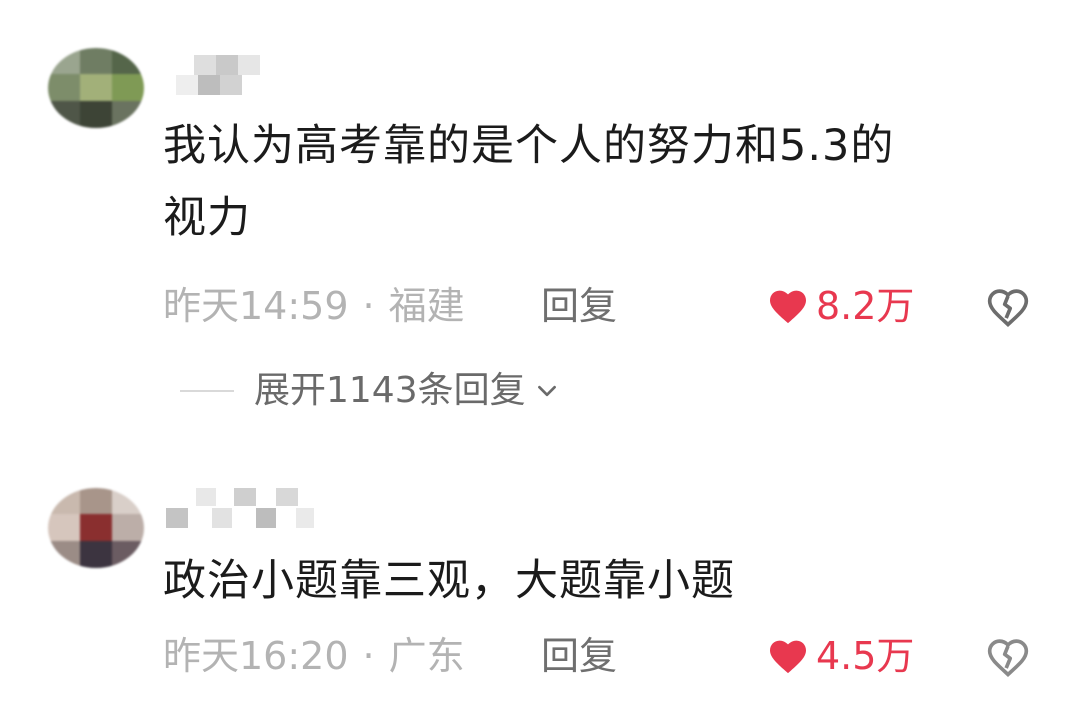 The height and width of the screenshot is (702, 1080). I want to click on comment-text-line: 政治小题靠三观，大题靠小题, so click(449, 581).